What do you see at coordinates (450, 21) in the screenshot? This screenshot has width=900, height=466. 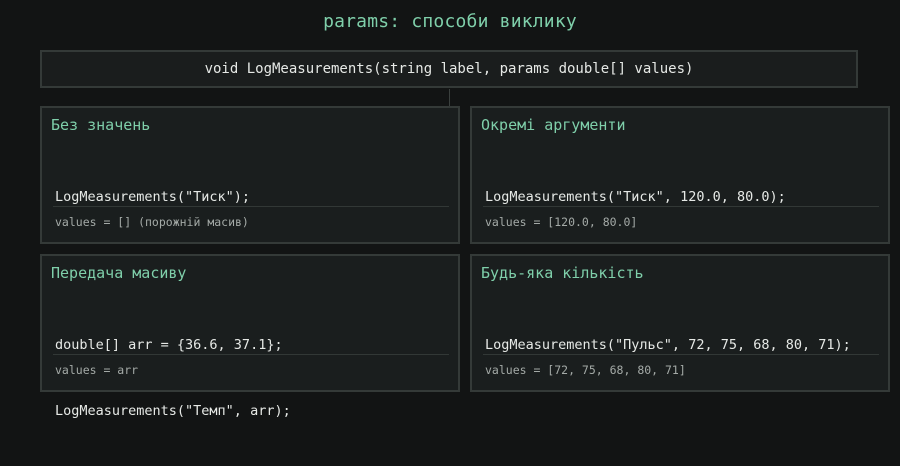 I see `diagram-title: params: способи виклику` at bounding box center [450, 21].